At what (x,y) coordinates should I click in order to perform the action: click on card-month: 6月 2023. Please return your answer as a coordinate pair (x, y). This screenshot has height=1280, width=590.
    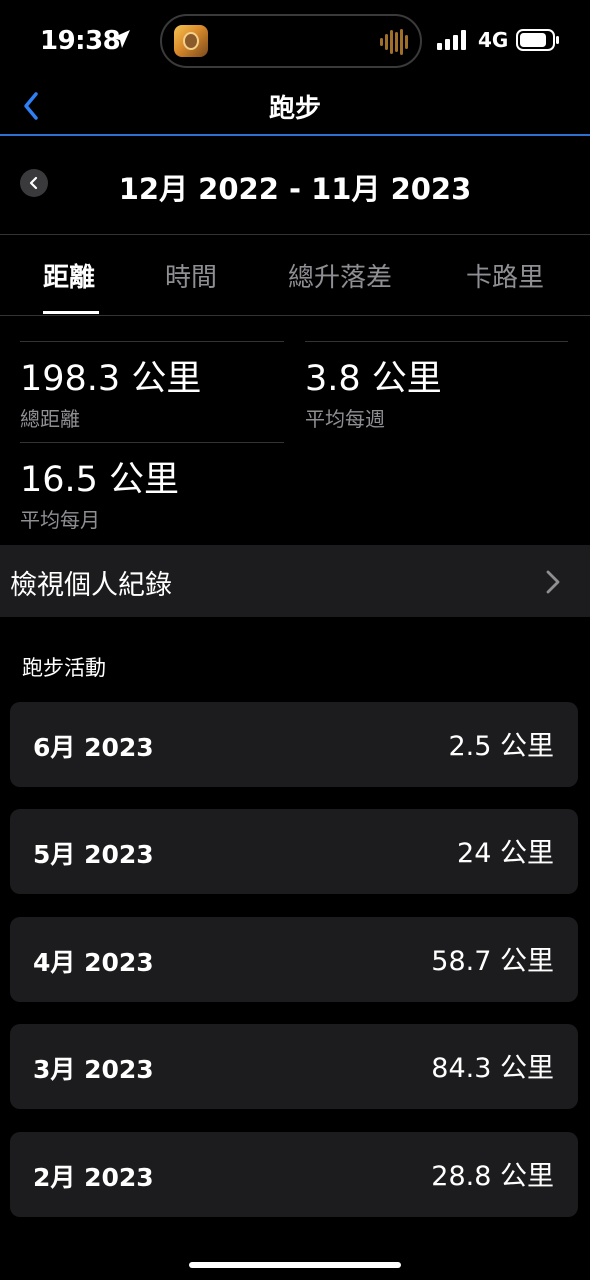
    Looking at the image, I should click on (93, 747).